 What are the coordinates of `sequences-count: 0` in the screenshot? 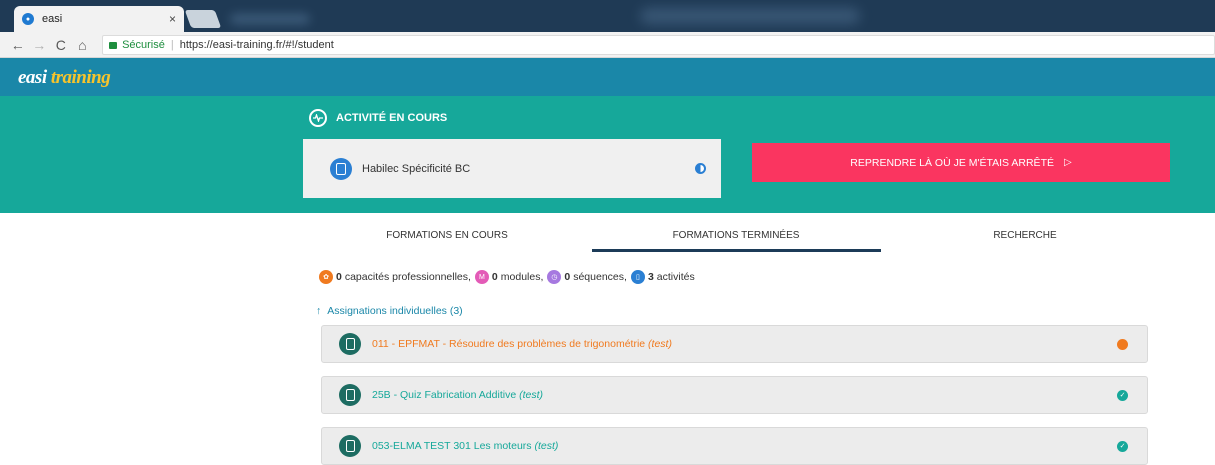 It's located at (567, 277).